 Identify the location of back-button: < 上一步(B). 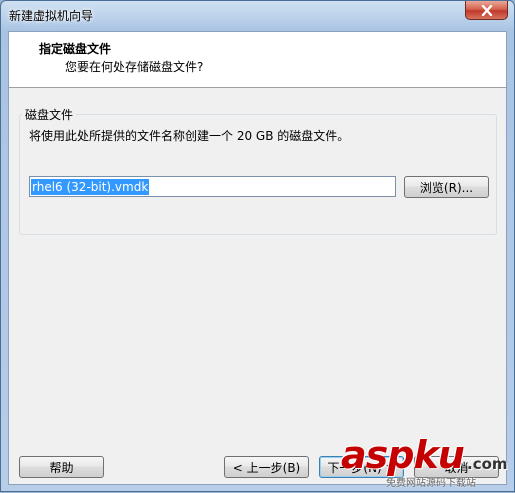
(266, 467).